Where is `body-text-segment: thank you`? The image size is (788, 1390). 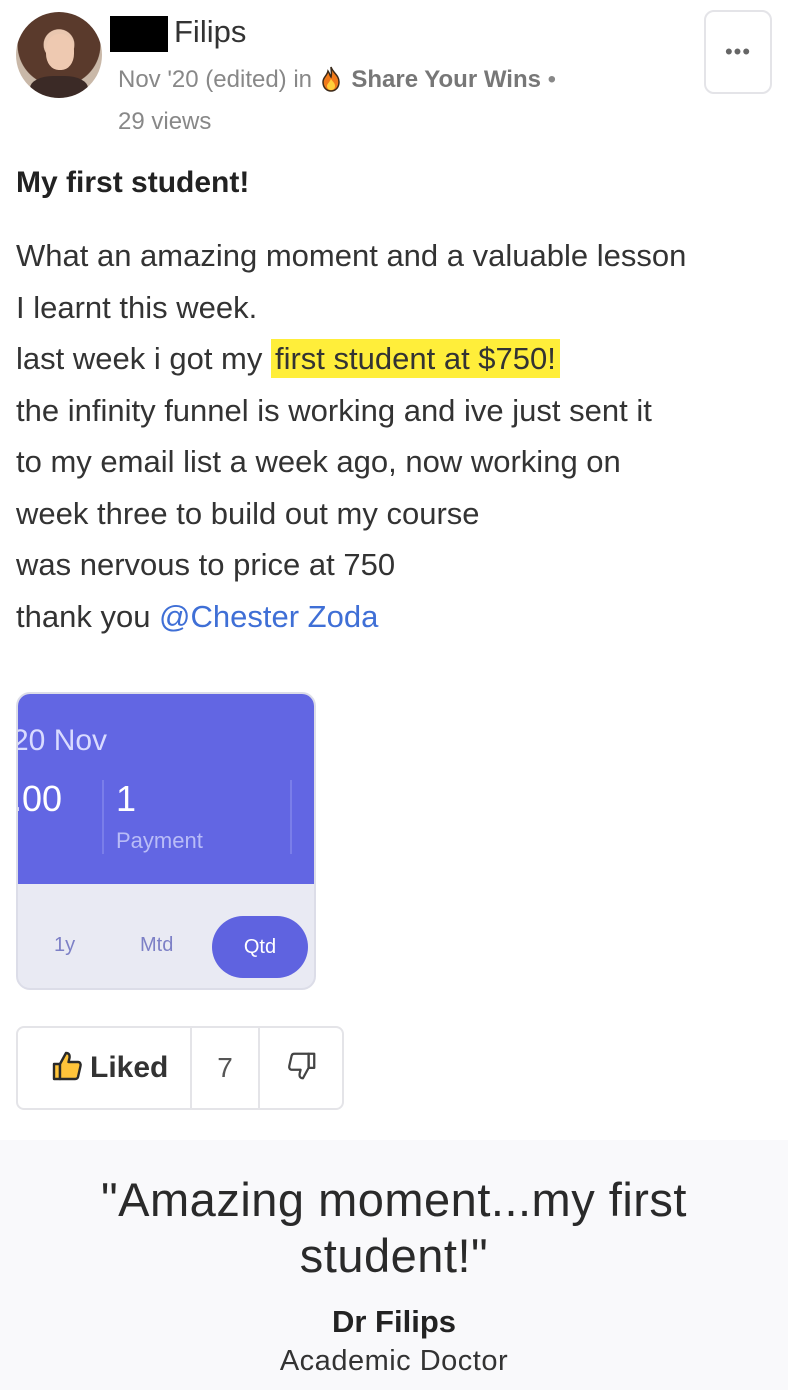
body-text-segment: thank you is located at coordinates (88, 616).